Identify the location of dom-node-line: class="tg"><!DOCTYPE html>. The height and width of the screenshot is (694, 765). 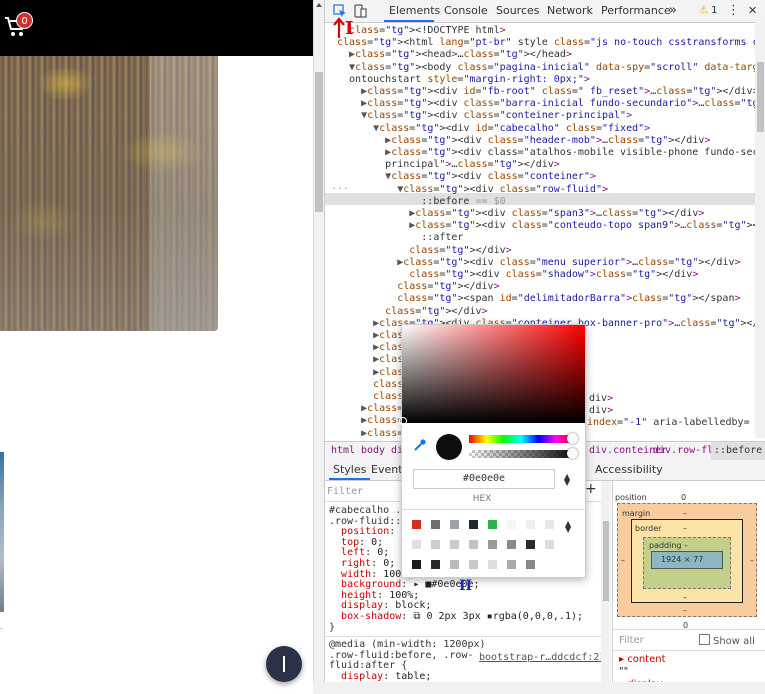
(421, 31).